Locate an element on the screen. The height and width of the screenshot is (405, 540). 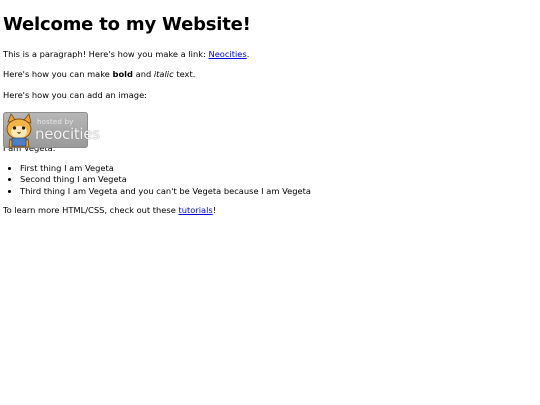
formatting-text: Here's how you can make is located at coordinates (58, 73).